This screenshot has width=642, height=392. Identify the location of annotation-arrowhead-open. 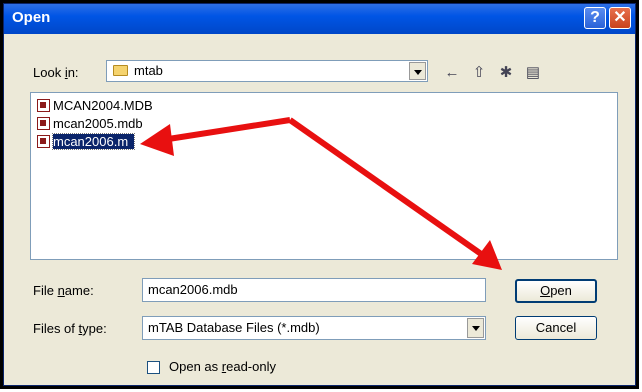
(487, 255).